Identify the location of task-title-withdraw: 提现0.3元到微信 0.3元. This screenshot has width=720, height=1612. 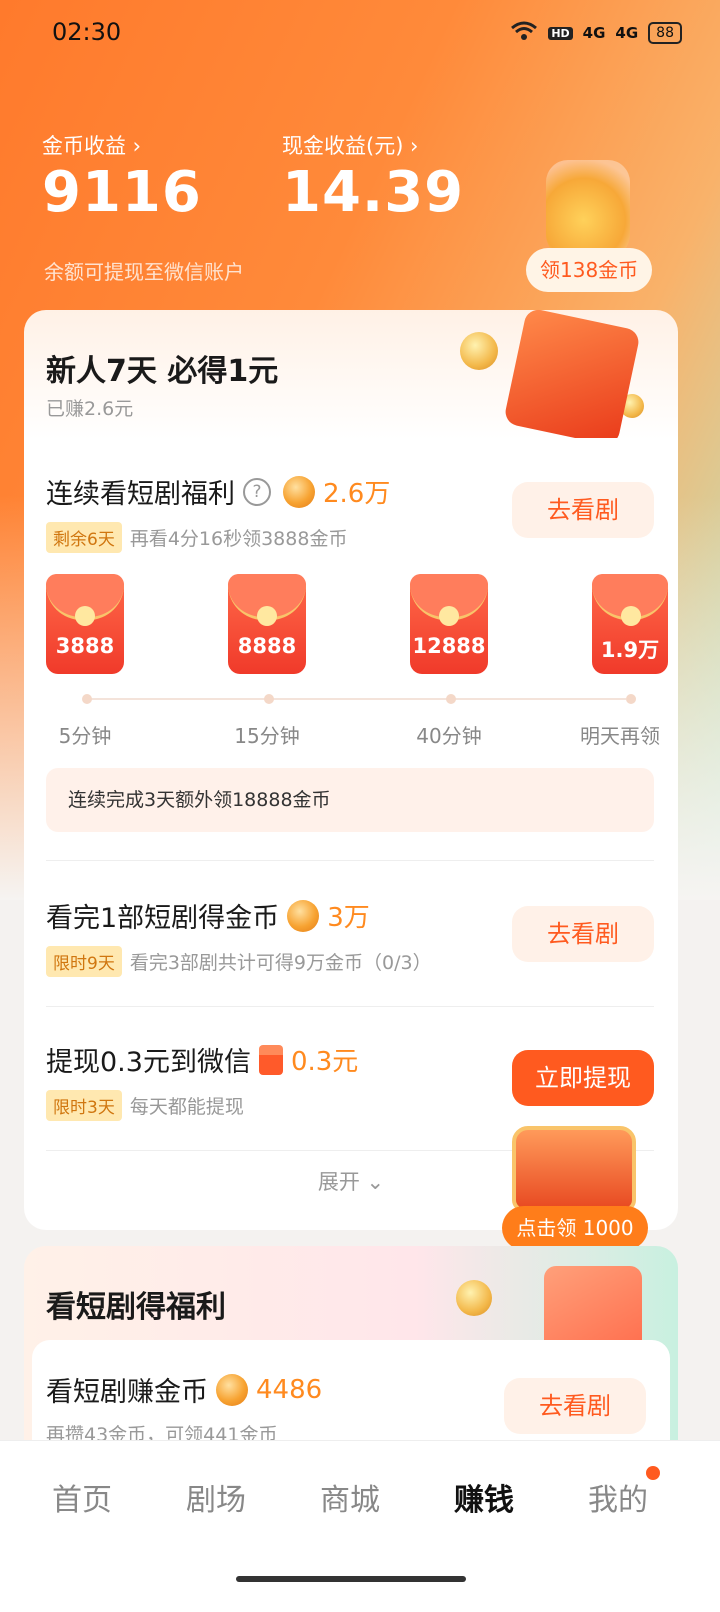
(202, 1059).